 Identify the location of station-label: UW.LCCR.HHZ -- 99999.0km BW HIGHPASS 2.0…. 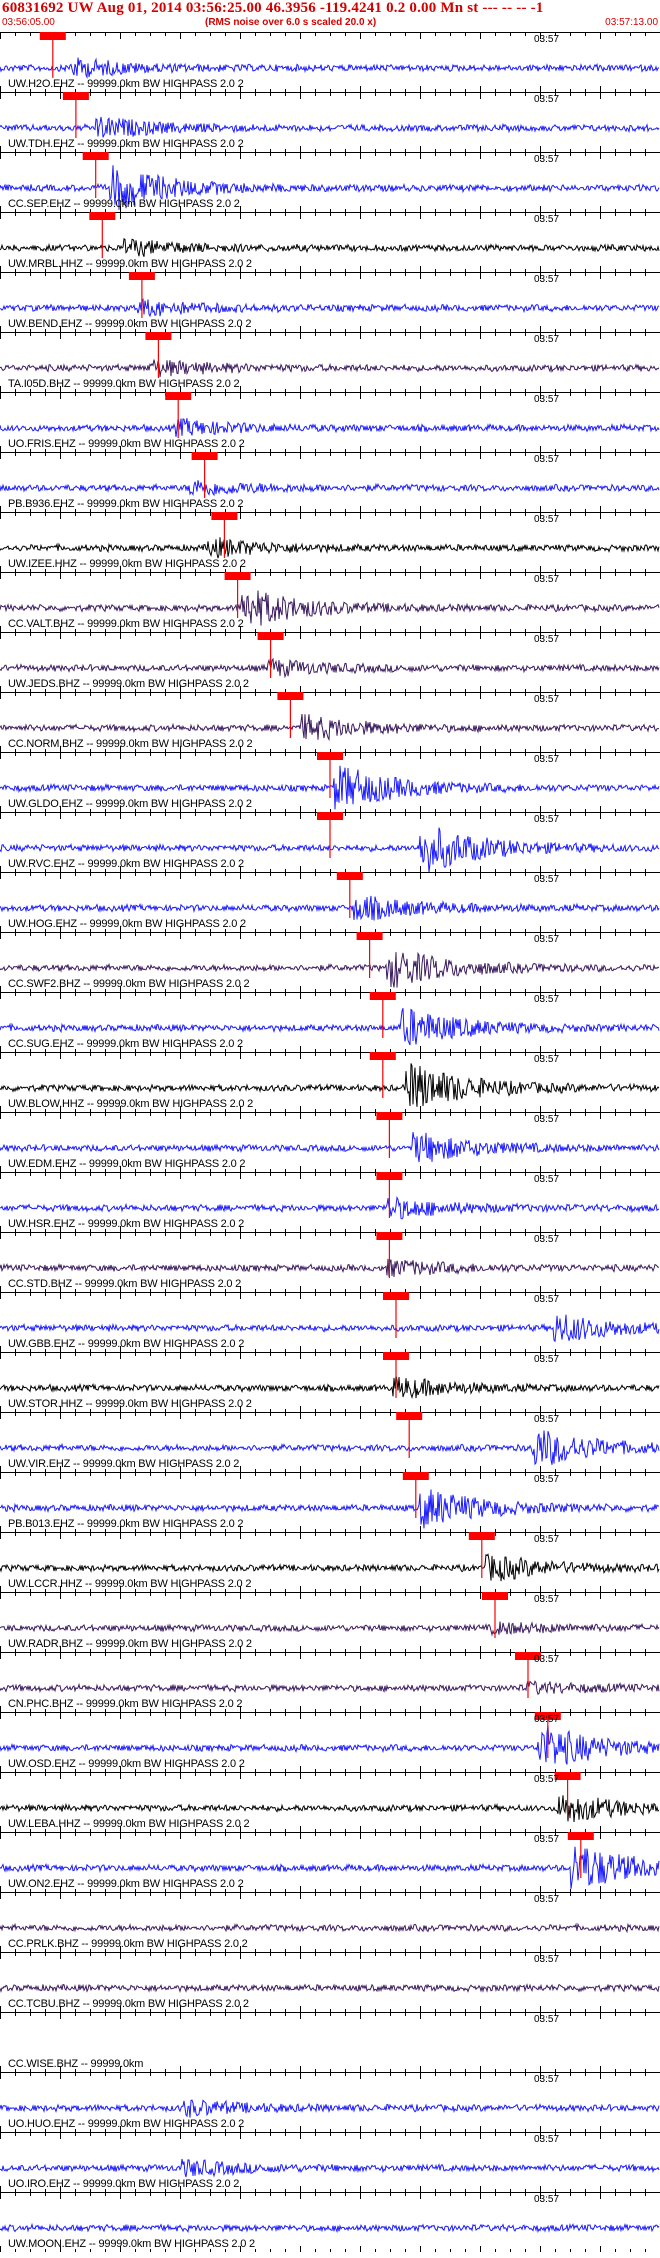
(130, 1584).